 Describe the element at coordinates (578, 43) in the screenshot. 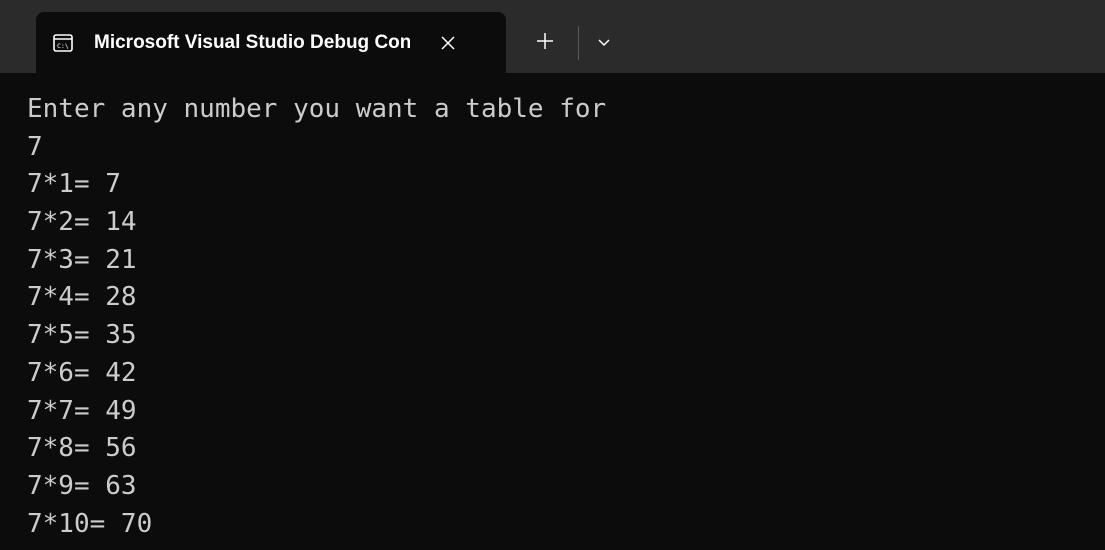

I see `tab-separator` at that location.